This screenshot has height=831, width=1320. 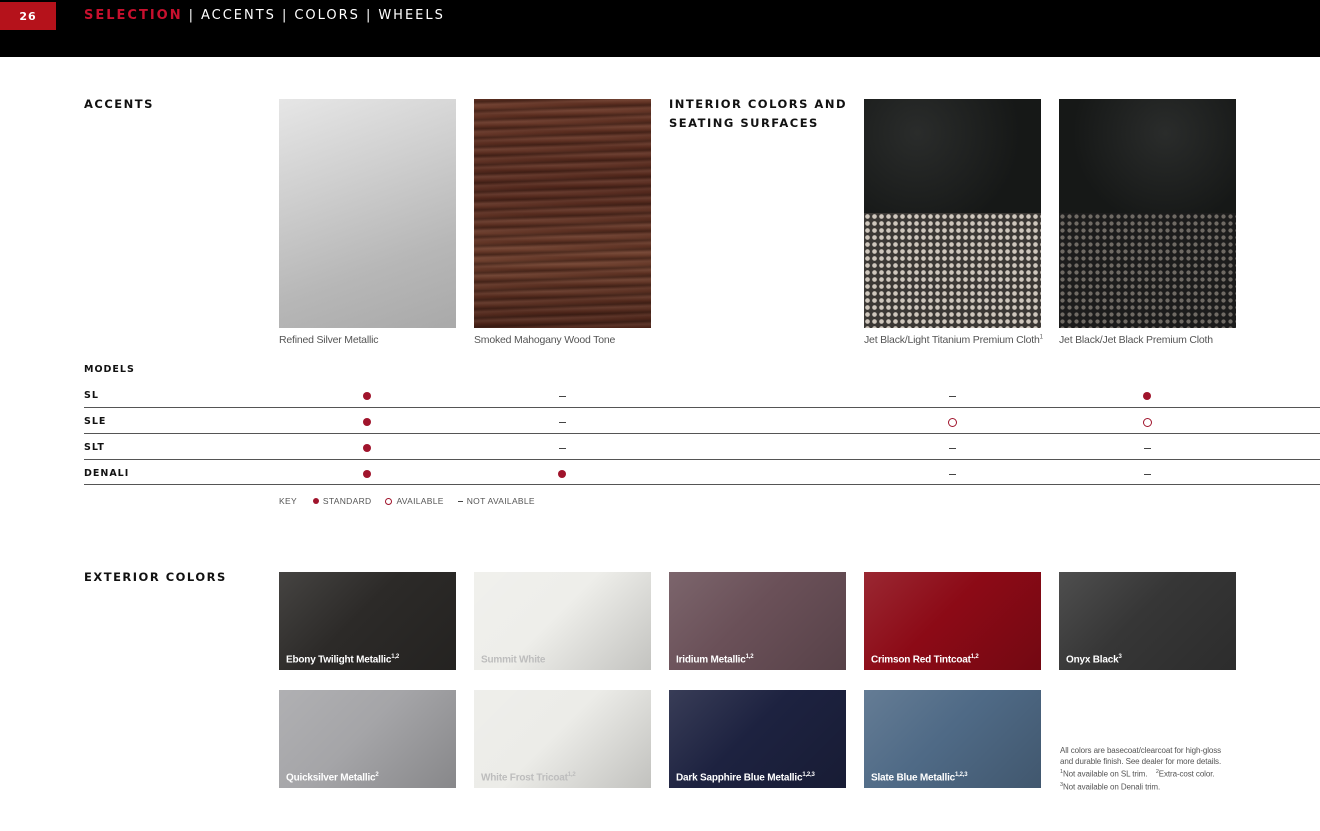 What do you see at coordinates (288, 501) in the screenshot?
I see `key-label: KEY` at bounding box center [288, 501].